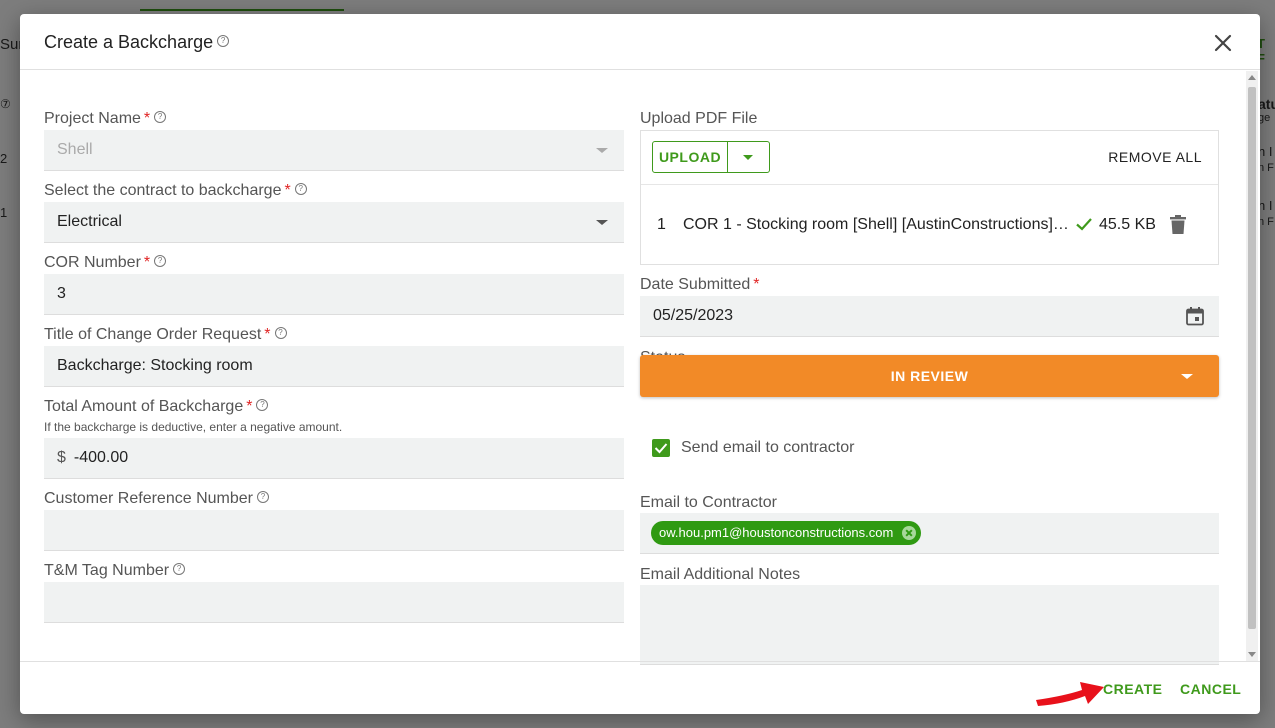 This screenshot has height=728, width=1275. What do you see at coordinates (155, 365) in the screenshot?
I see `title-value: Backcharge: Stocking room` at bounding box center [155, 365].